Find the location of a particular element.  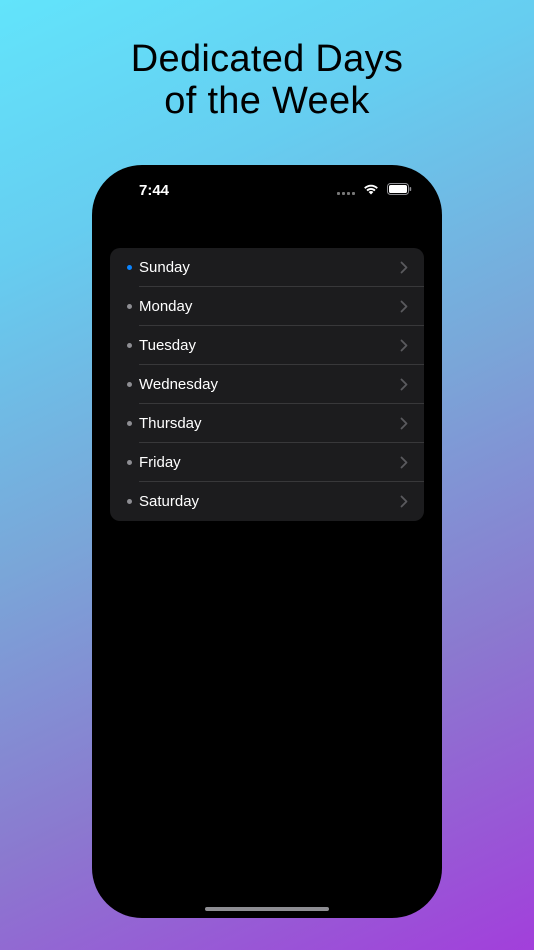

promo-headline: Dedicated Days of the Week is located at coordinates (267, 80).